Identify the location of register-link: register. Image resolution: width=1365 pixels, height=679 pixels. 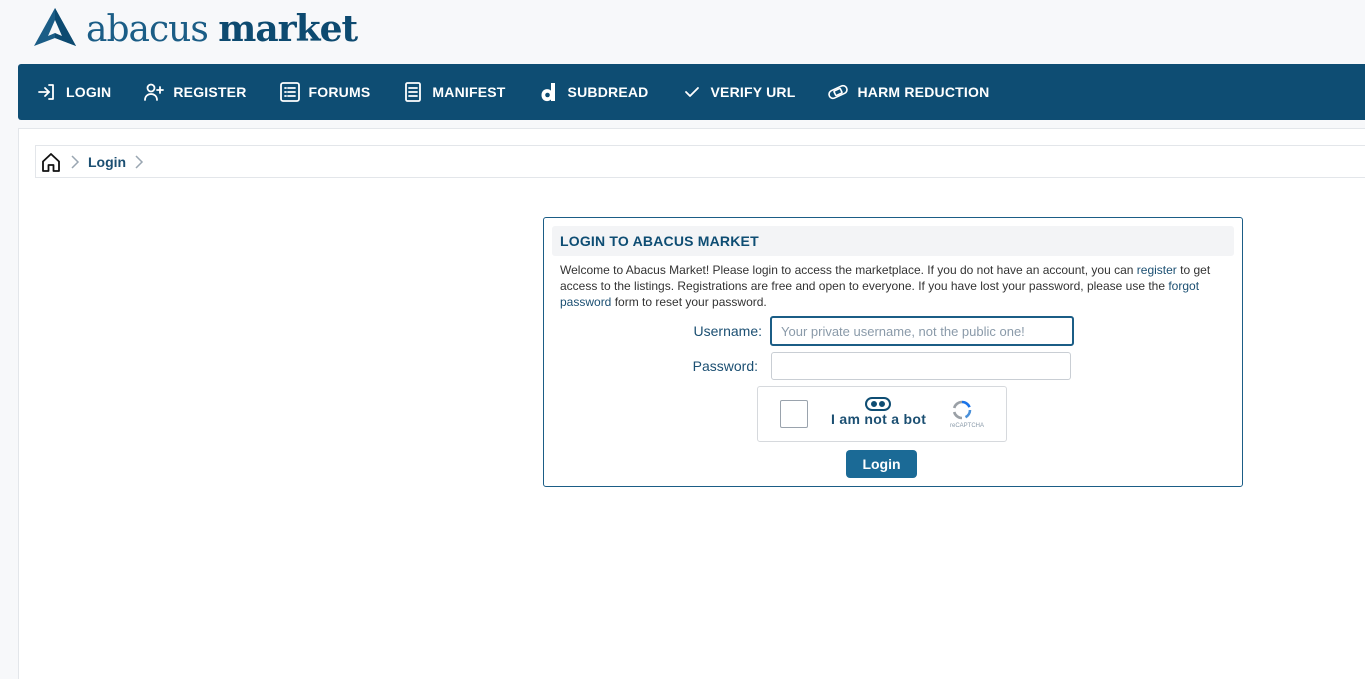
(1157, 270).